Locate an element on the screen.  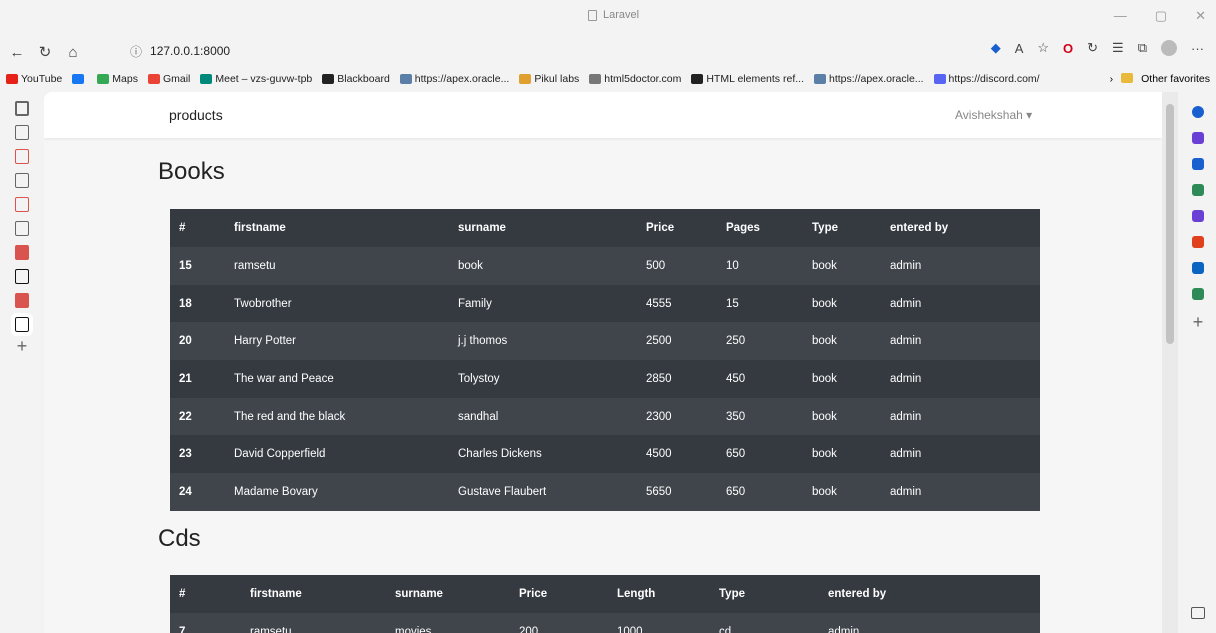
tab-actions-icon is located at coordinates (22, 108).